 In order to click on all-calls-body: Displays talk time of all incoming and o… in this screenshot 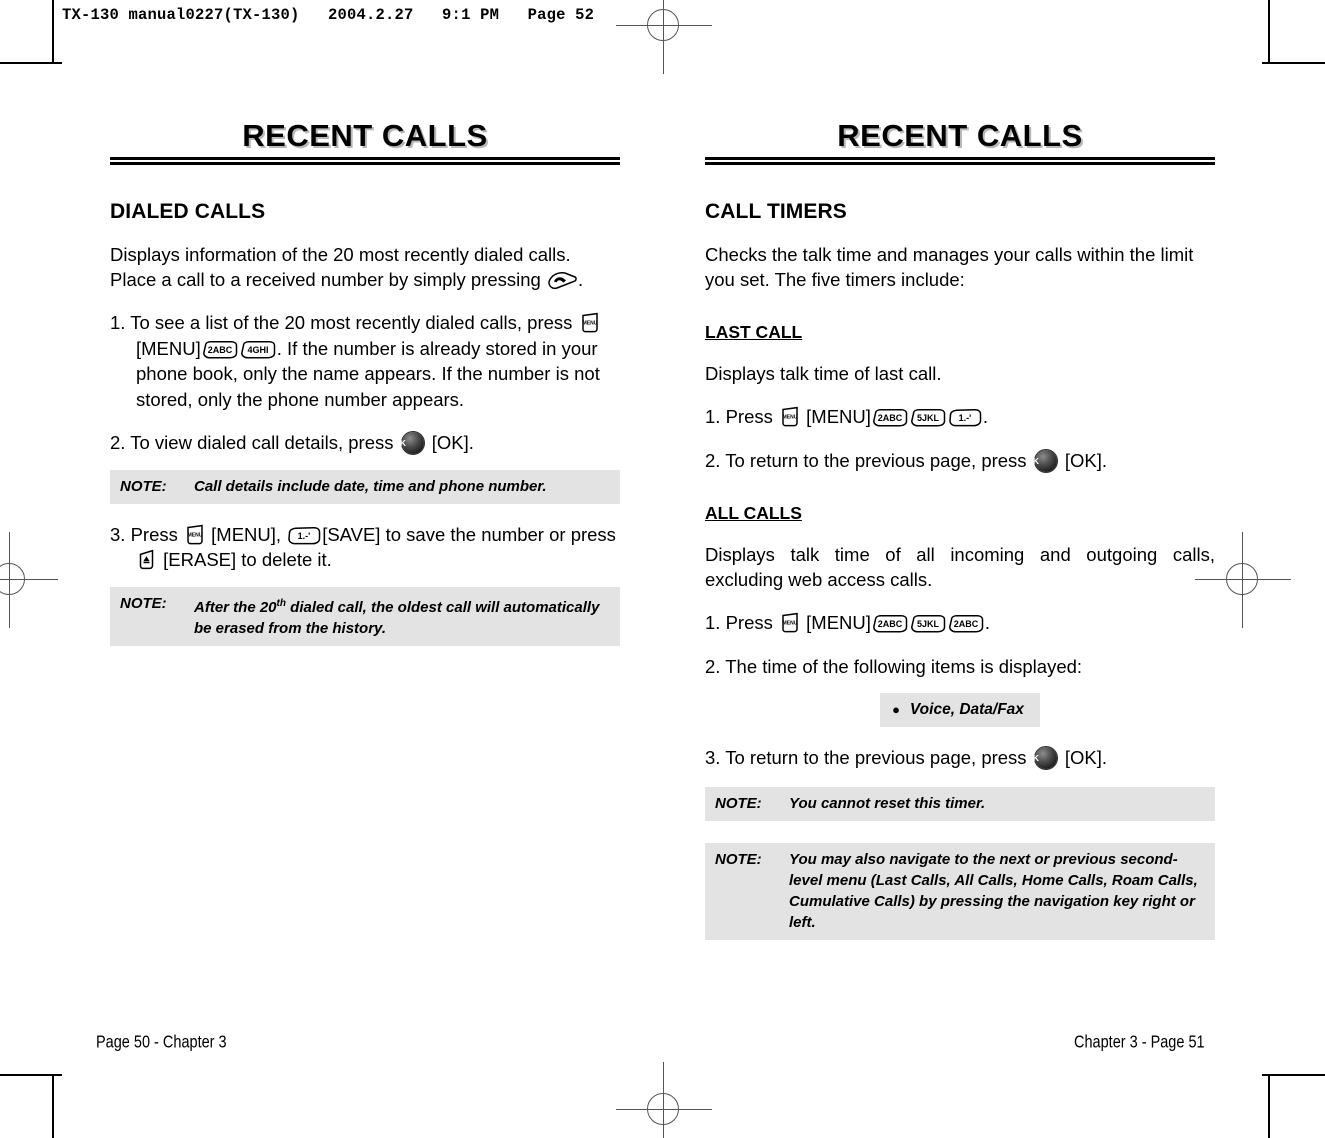, I will do `click(960, 567)`.